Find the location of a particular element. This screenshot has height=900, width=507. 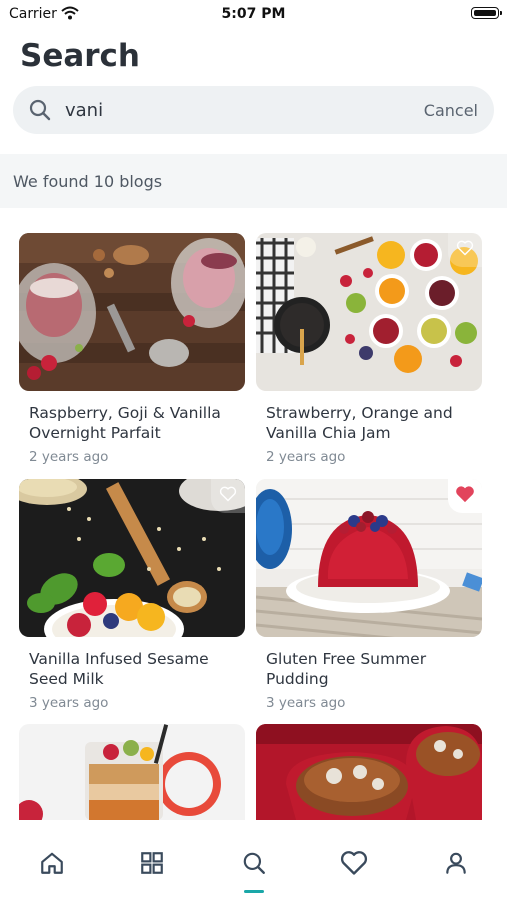

tab-categories is located at coordinates (152, 870).